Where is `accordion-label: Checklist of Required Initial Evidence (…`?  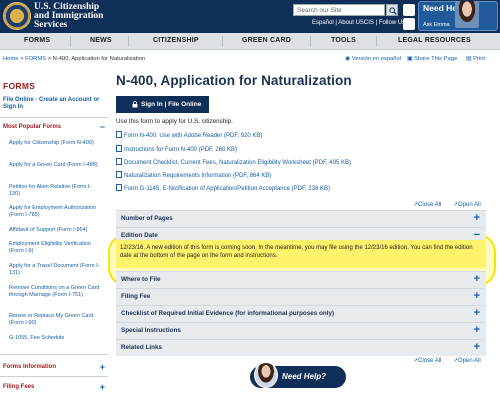 accordion-label: Checklist of Required Initial Evidence (… is located at coordinates (228, 313).